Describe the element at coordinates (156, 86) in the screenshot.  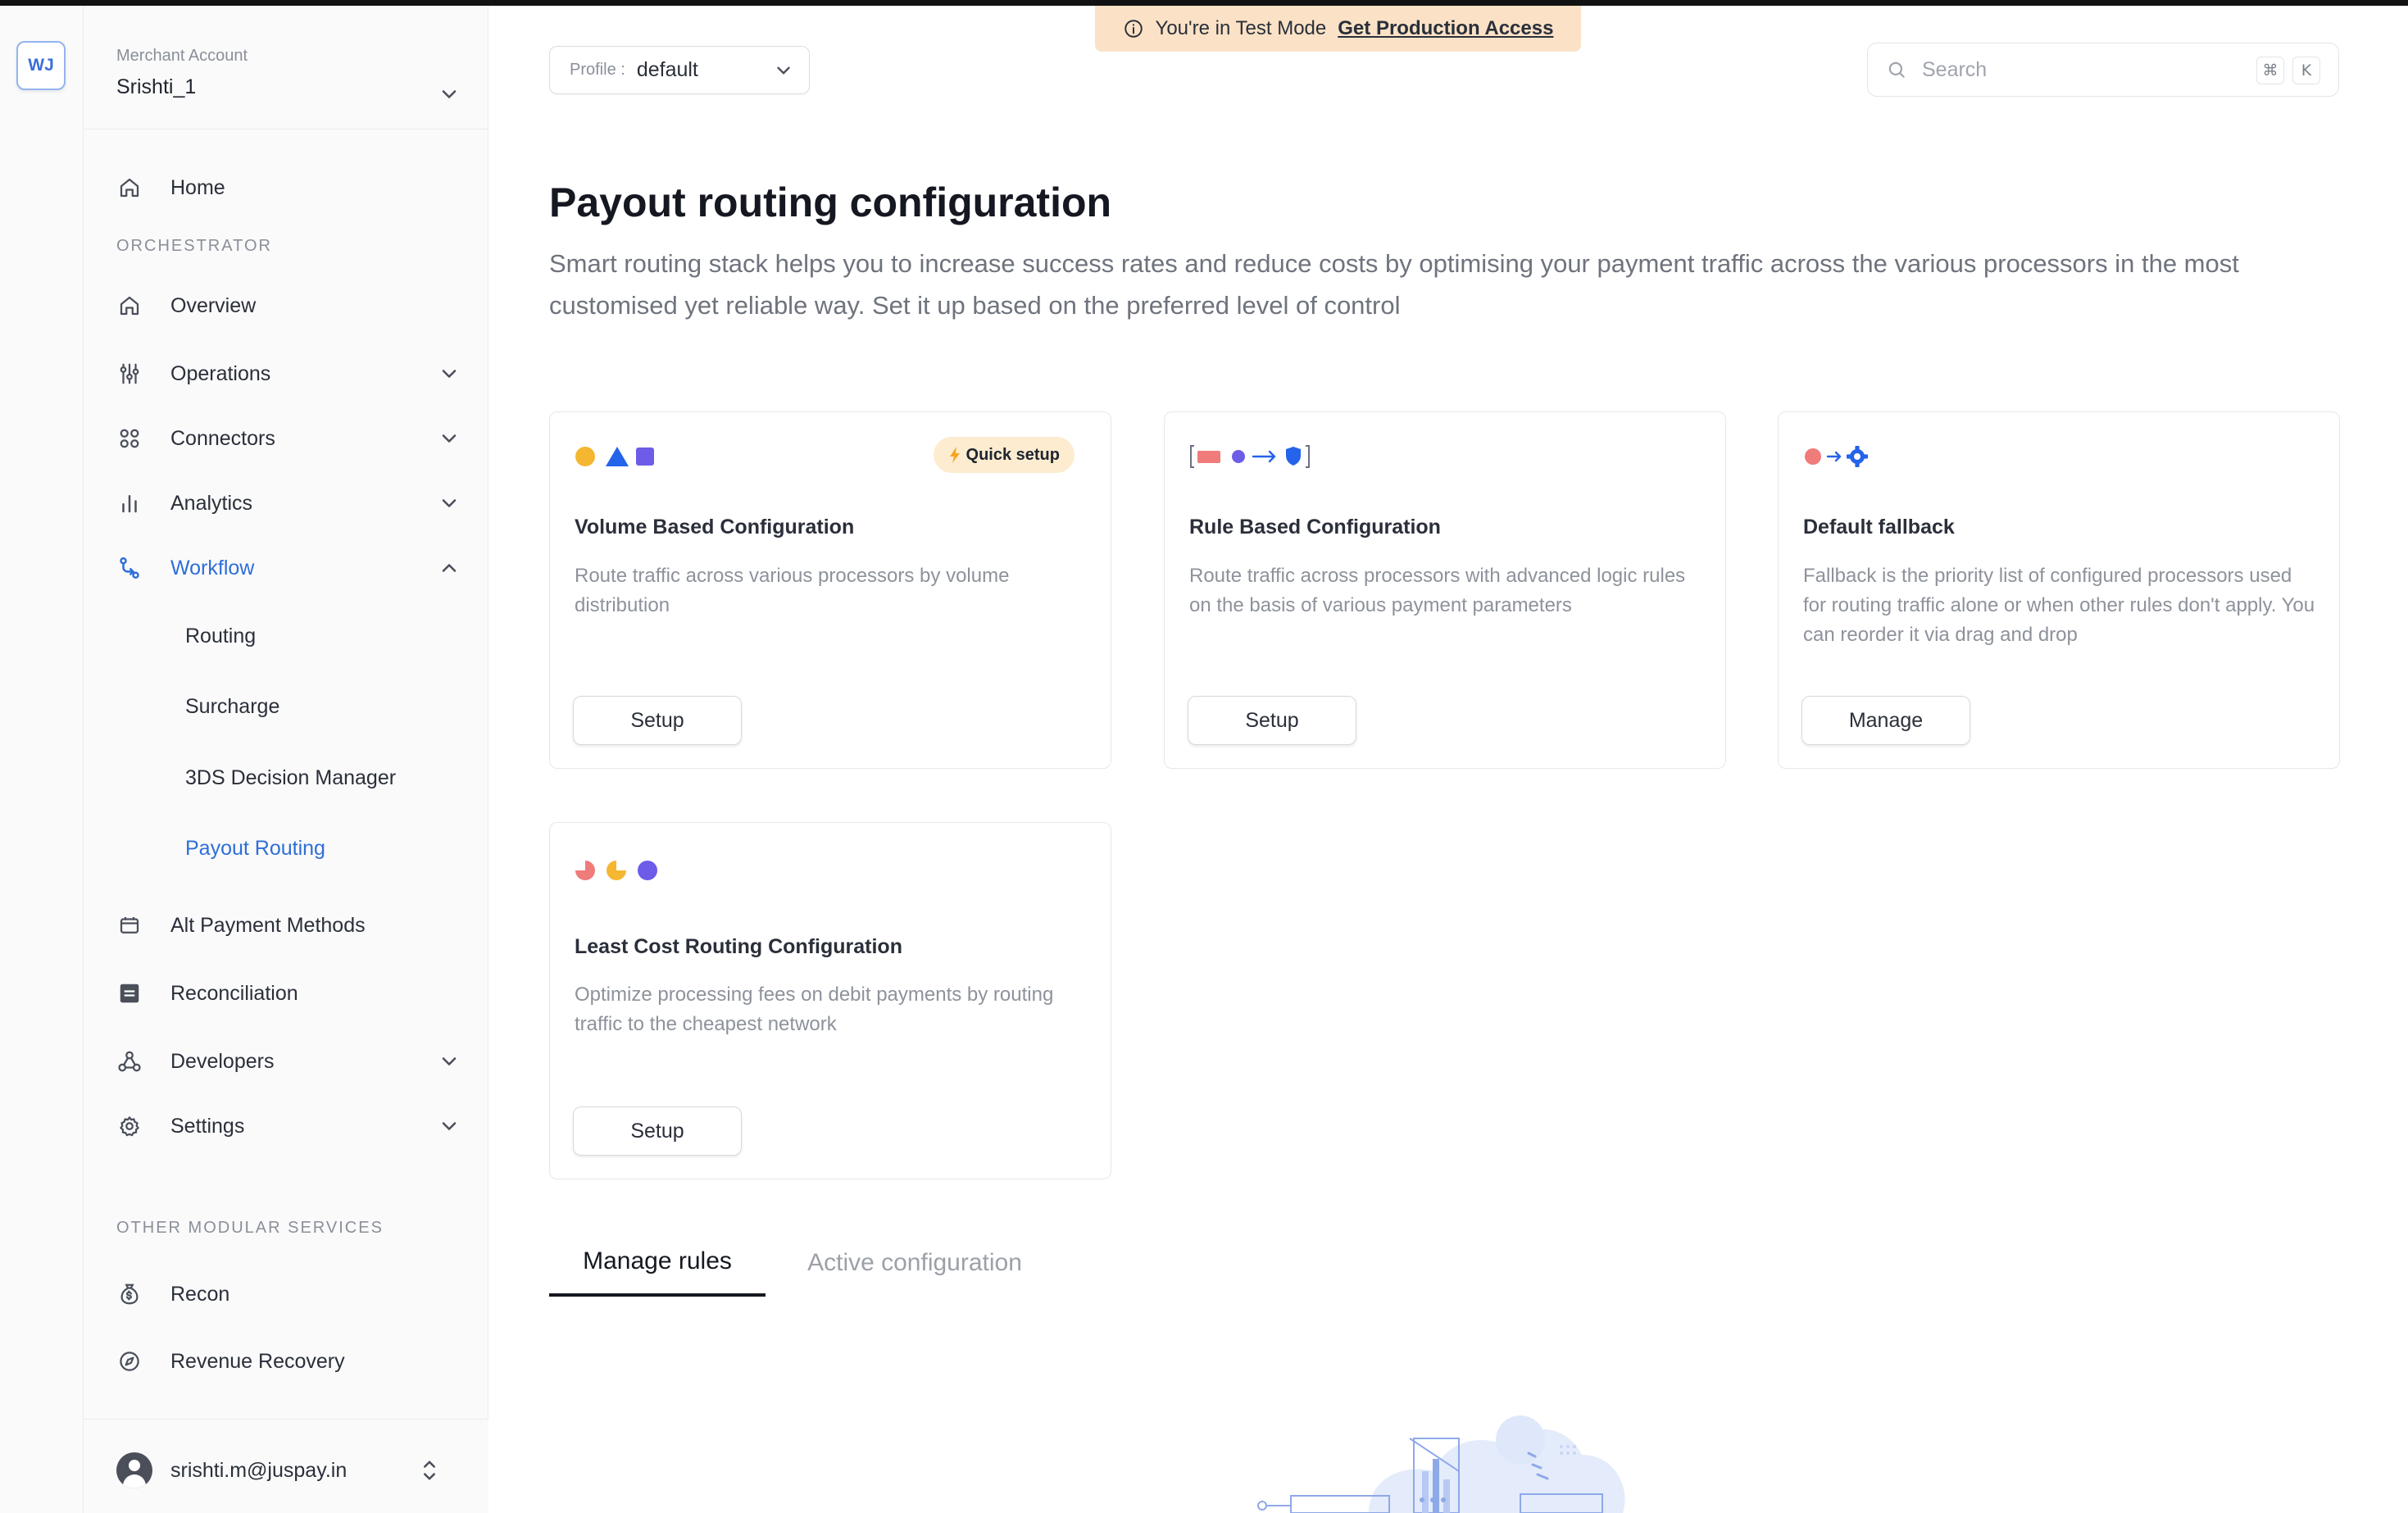
I see `merchant-name: Srishti_1` at that location.